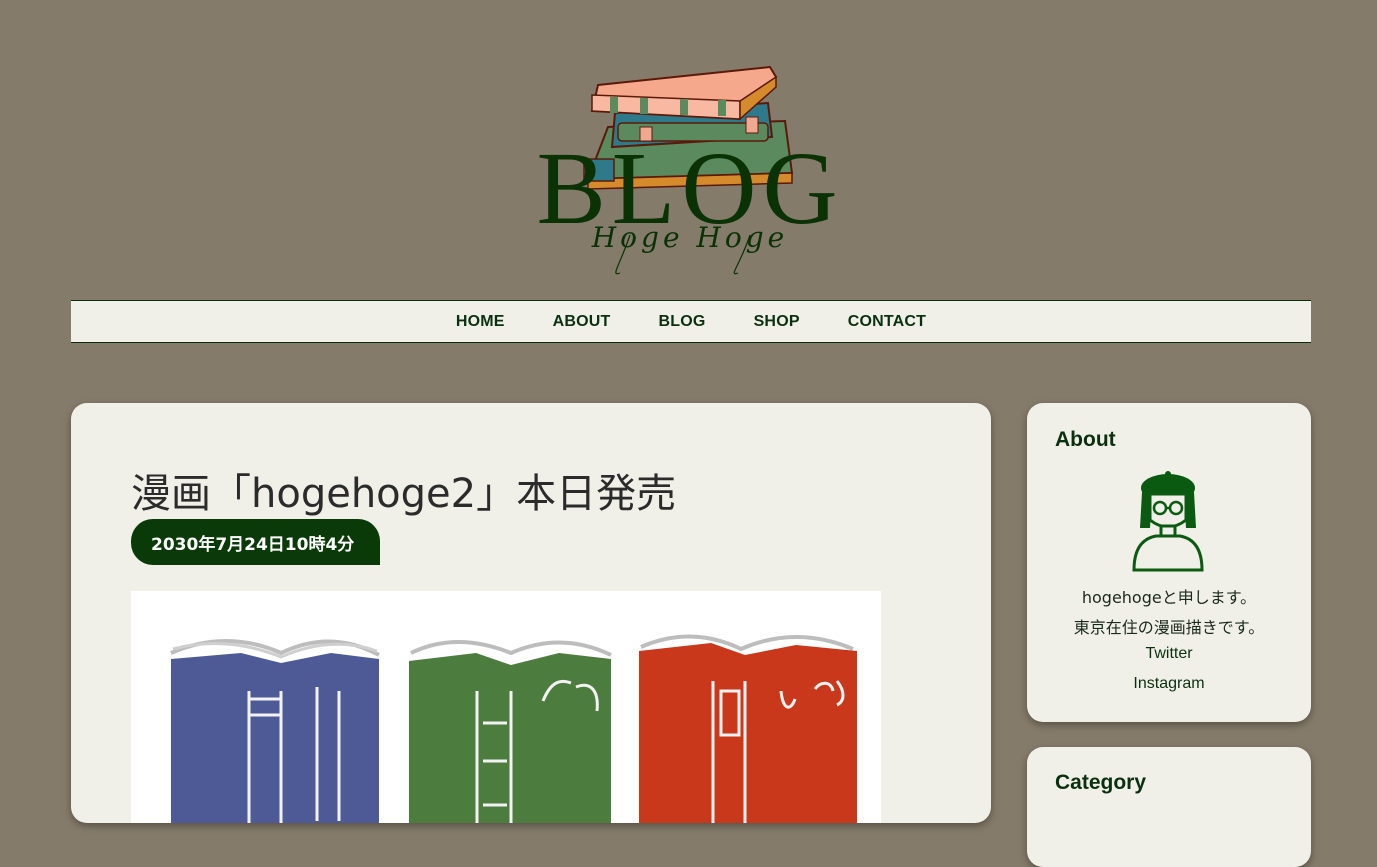 The width and height of the screenshot is (1377, 867). Describe the element at coordinates (1085, 439) in the screenshot. I see `about-title: About` at that location.